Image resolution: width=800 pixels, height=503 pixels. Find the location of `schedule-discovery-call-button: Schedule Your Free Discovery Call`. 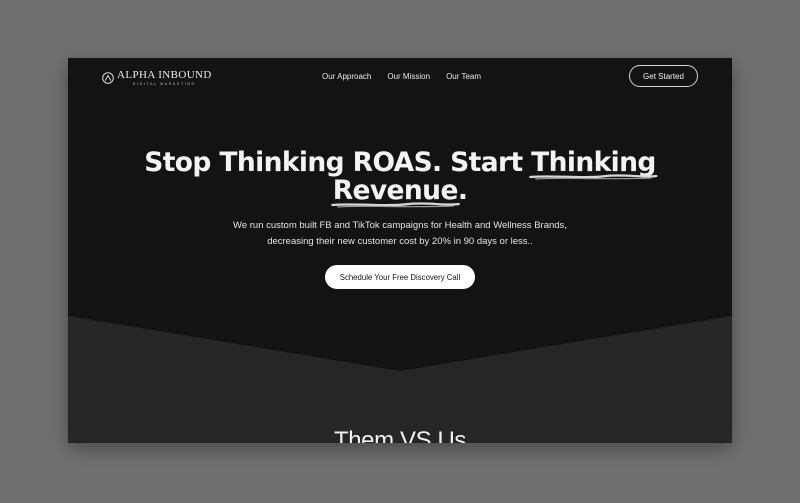

schedule-discovery-call-button: Schedule Your Free Discovery Call is located at coordinates (400, 277).